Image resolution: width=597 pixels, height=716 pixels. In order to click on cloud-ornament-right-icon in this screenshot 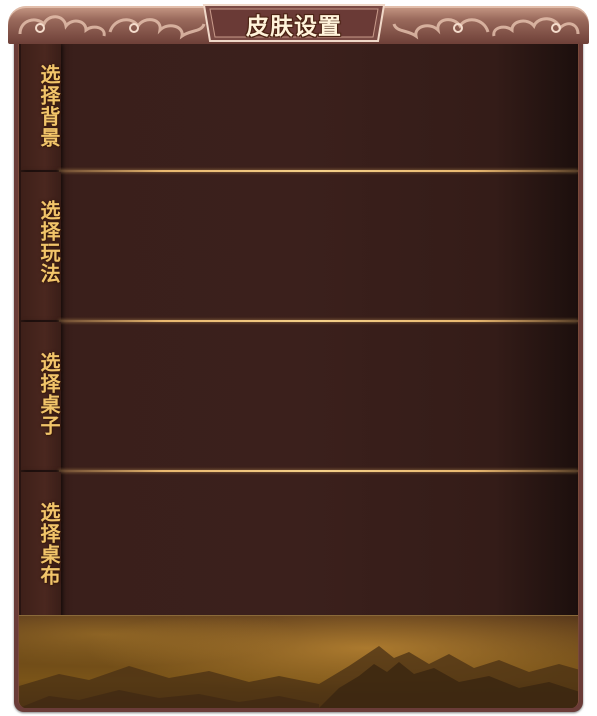, I will do `click(486, 28)`.